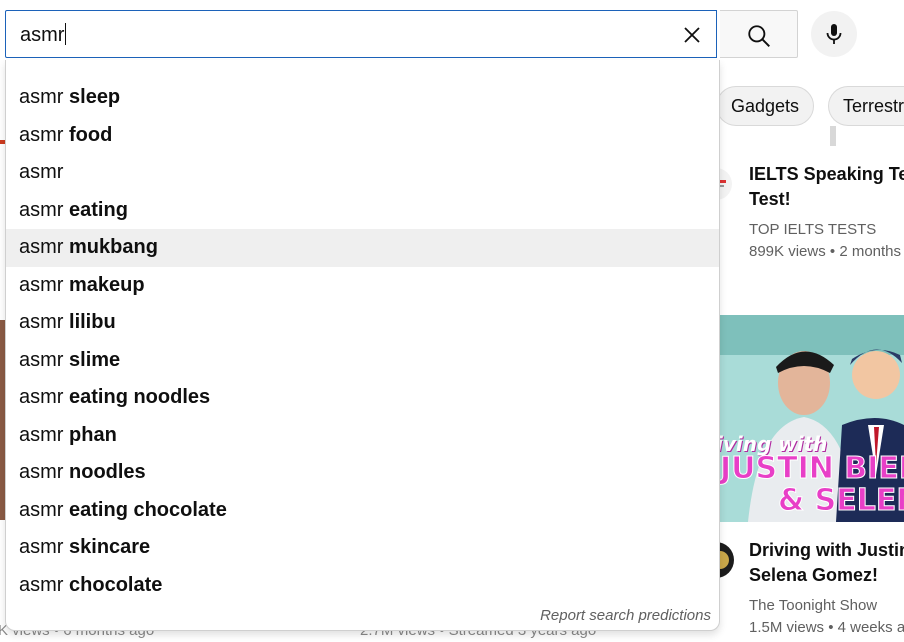 This screenshot has height=642, width=904. Describe the element at coordinates (840, 501) in the screenshot. I see `thumbnail-text: & SELEN` at that location.